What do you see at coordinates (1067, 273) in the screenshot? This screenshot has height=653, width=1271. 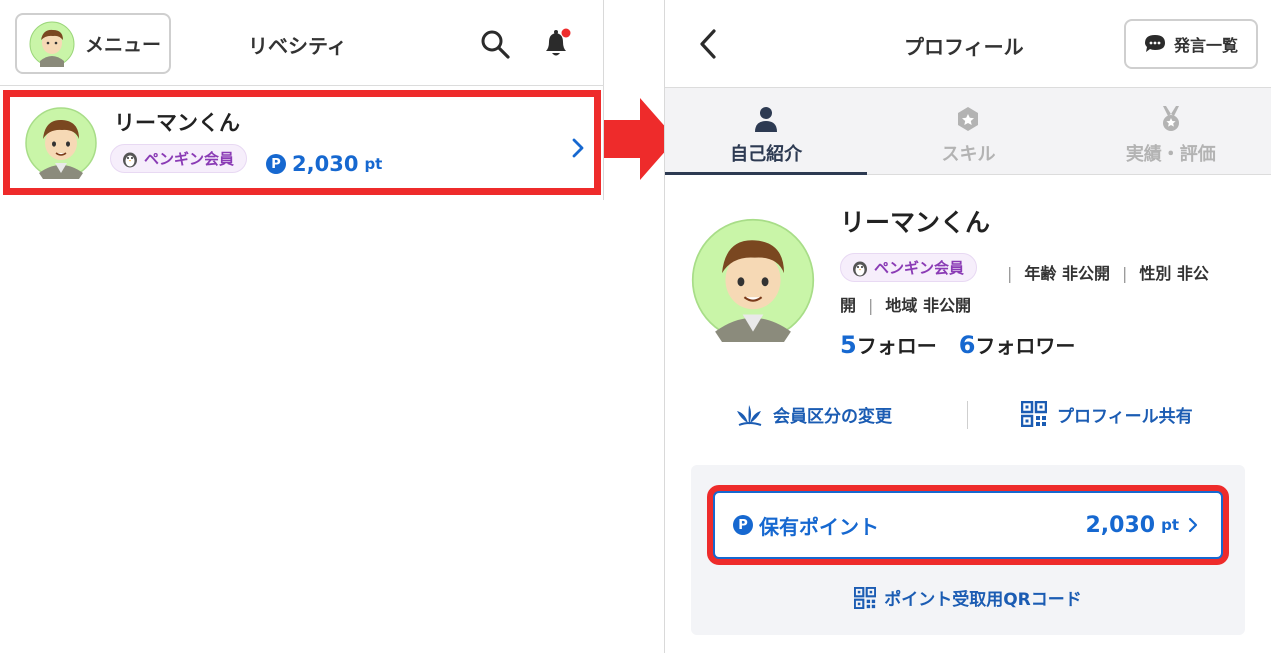 I see `age-info: 年齢 非公開` at bounding box center [1067, 273].